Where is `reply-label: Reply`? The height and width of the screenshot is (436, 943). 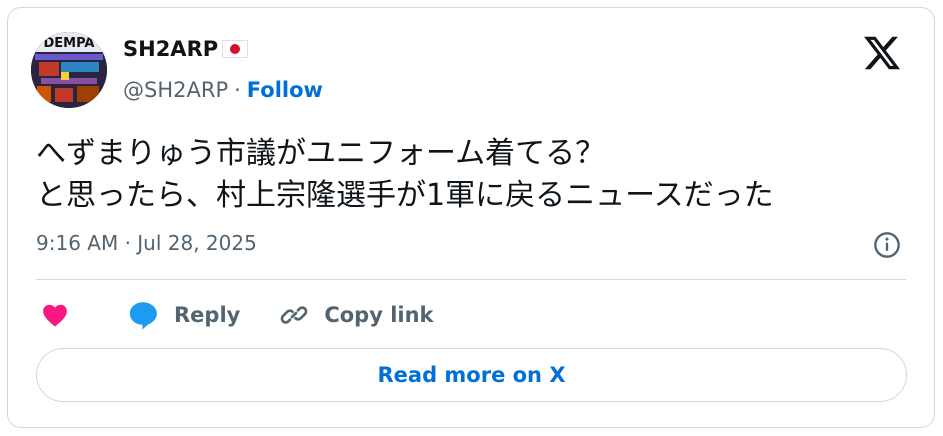 reply-label: Reply is located at coordinates (207, 315).